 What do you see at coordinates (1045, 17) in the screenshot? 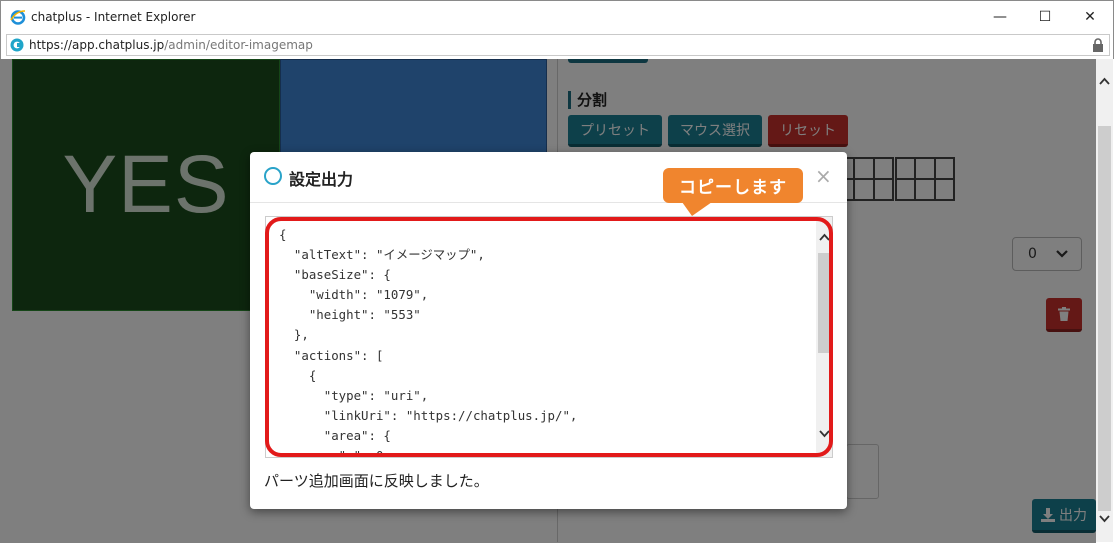
I see `maximize-button: ☐` at bounding box center [1045, 17].